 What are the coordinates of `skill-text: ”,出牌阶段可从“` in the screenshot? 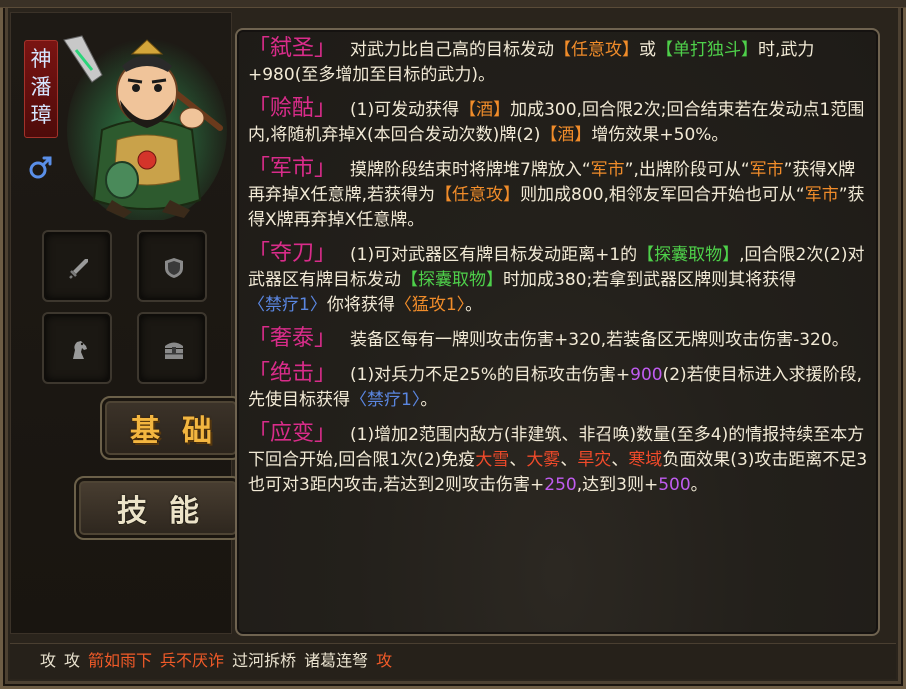 It's located at (687, 170).